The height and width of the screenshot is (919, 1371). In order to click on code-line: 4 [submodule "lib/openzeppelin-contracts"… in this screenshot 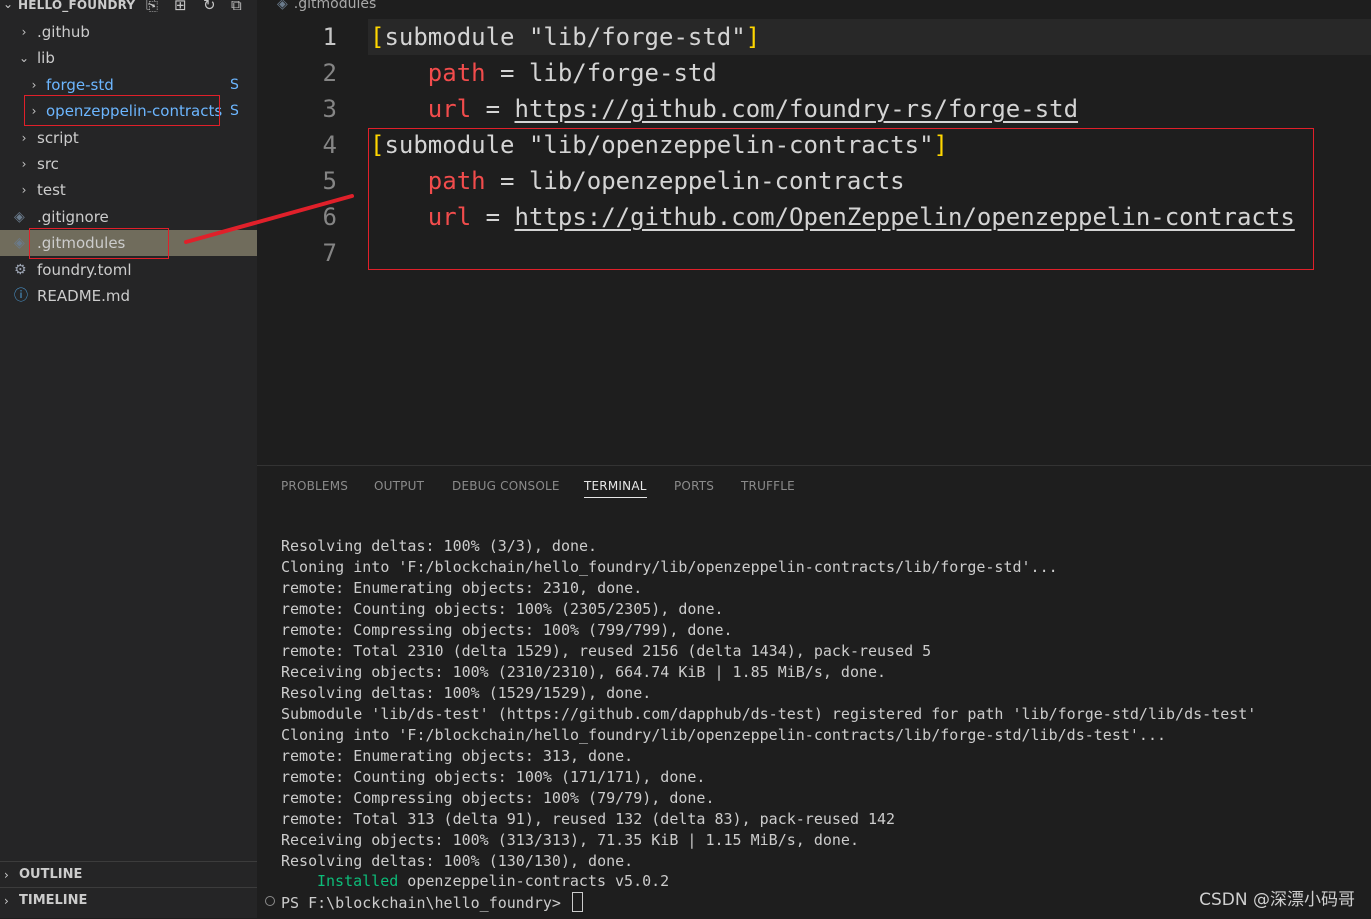, I will do `click(814, 145)`.